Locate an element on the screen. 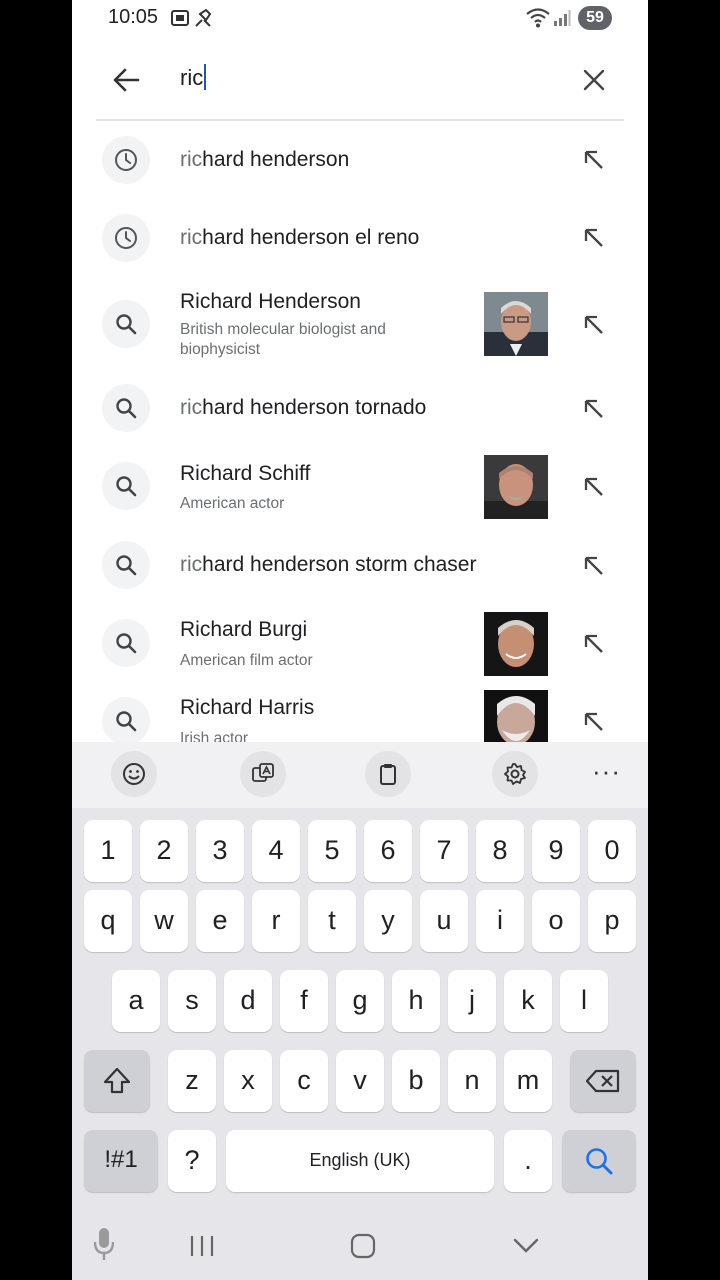 The image size is (720, 1280). key-i: i is located at coordinates (500, 921).